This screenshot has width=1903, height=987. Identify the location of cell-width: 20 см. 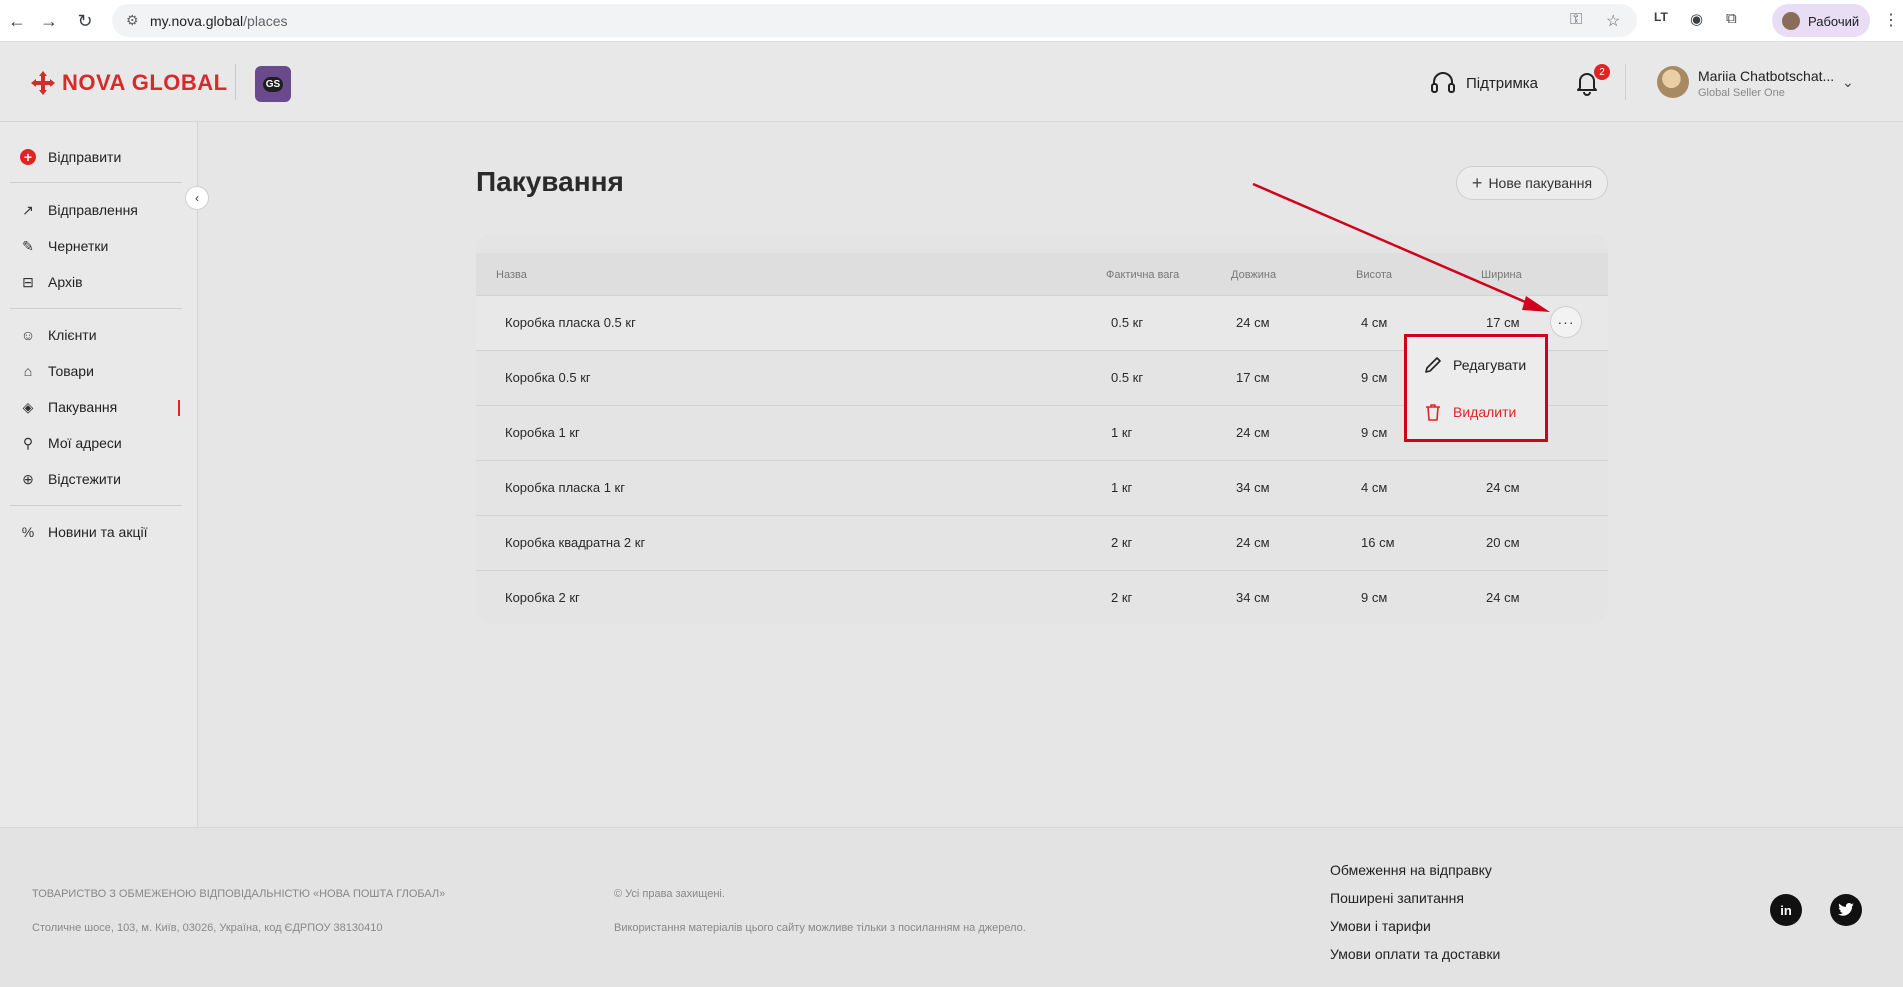
(1503, 542).